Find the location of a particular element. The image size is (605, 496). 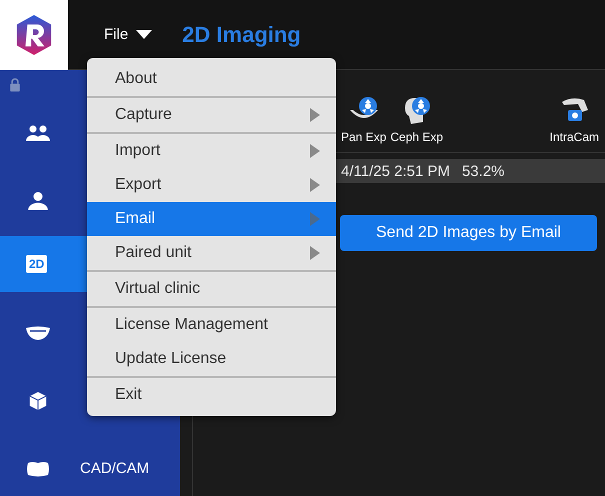

sidebar-label: CAD/CAM is located at coordinates (115, 469).